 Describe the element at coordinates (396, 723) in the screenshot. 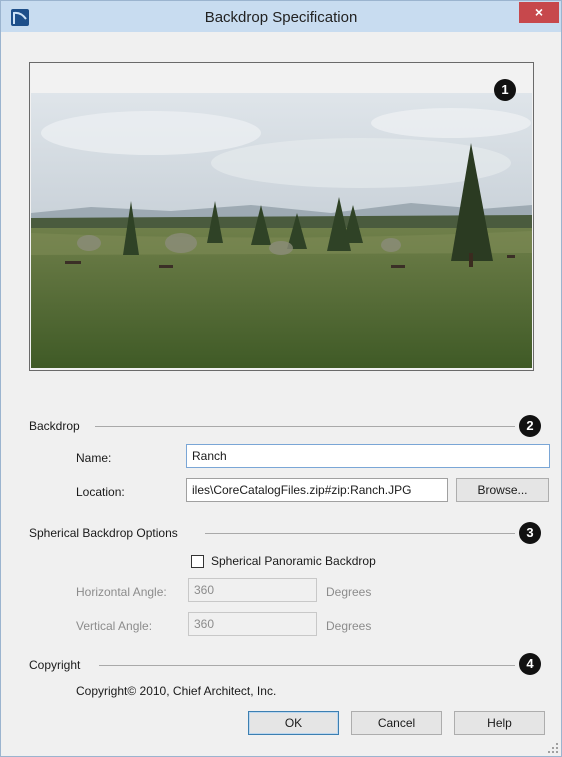

I see `cancel-button: Cancel` at that location.